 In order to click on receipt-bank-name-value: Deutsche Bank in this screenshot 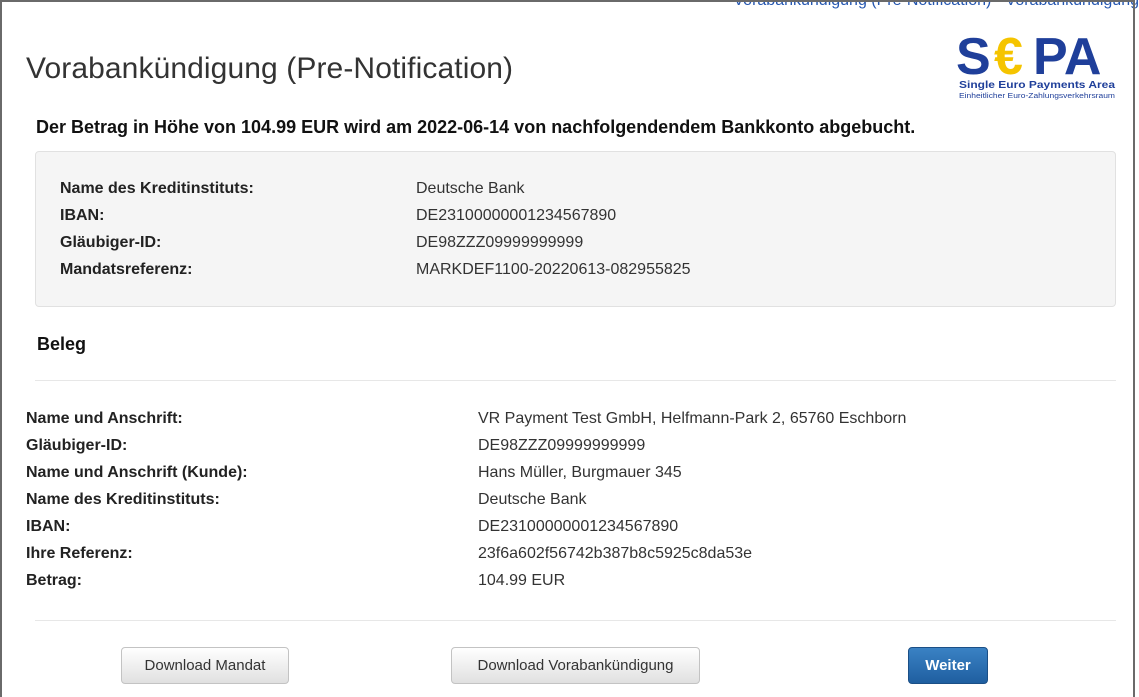, I will do `click(532, 499)`.